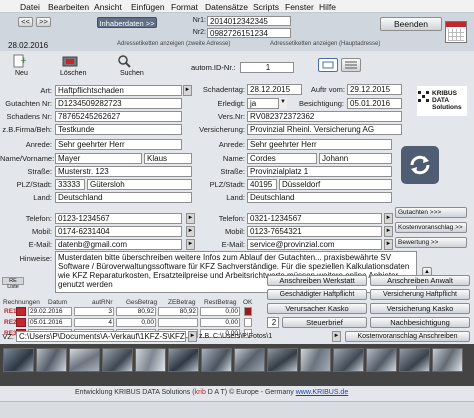  Describe the element at coordinates (70, 184) in the screenshot. I see `plz-left-field: 33333` at that location.